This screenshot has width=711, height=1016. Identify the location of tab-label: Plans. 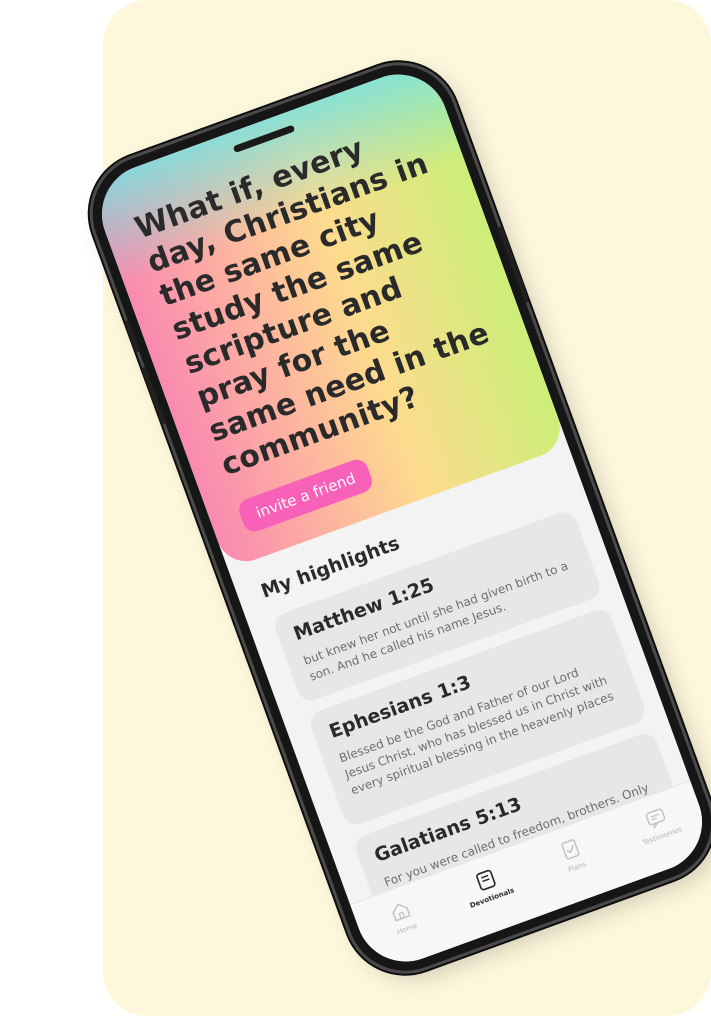
(577, 867).